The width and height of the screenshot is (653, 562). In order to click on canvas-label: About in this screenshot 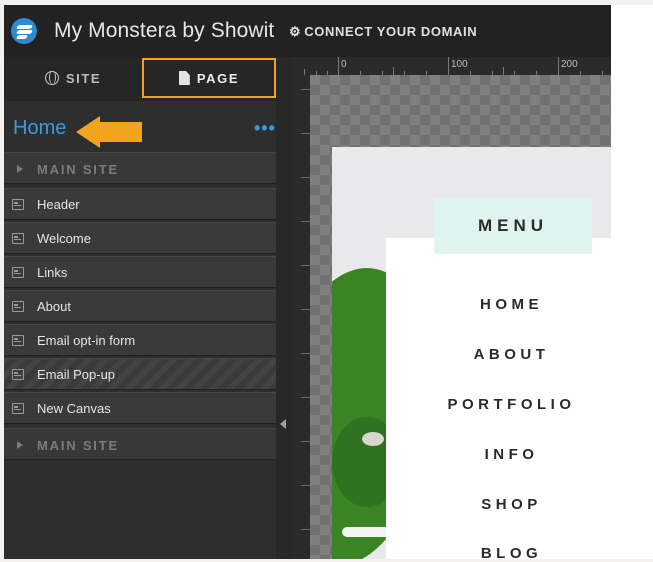, I will do `click(54, 306)`.